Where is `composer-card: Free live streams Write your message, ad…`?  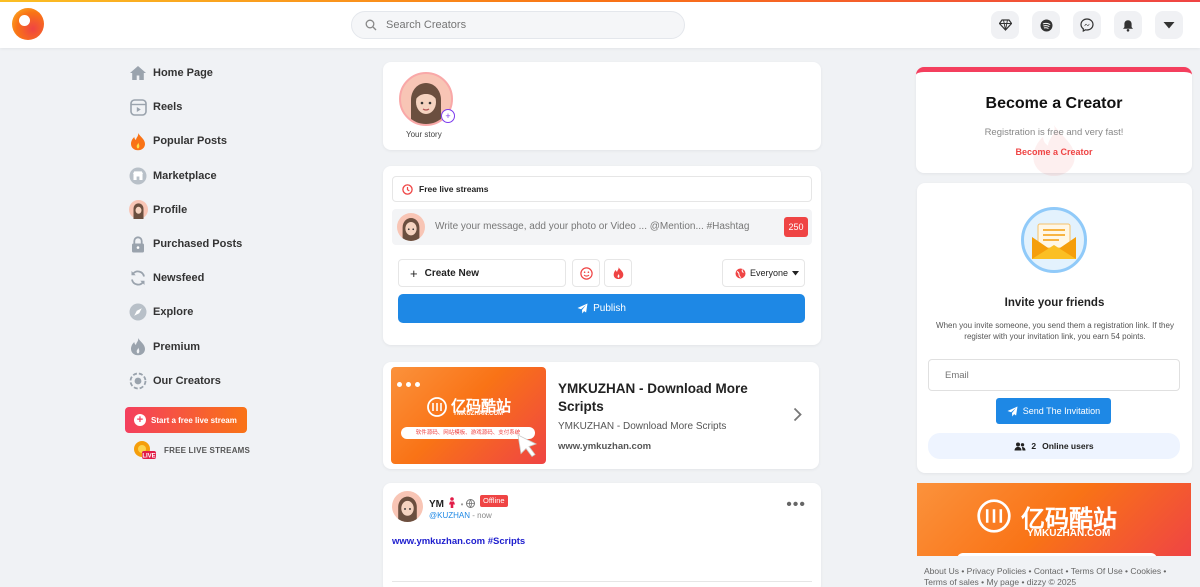 composer-card: Free live streams Write your message, ad… is located at coordinates (602, 255).